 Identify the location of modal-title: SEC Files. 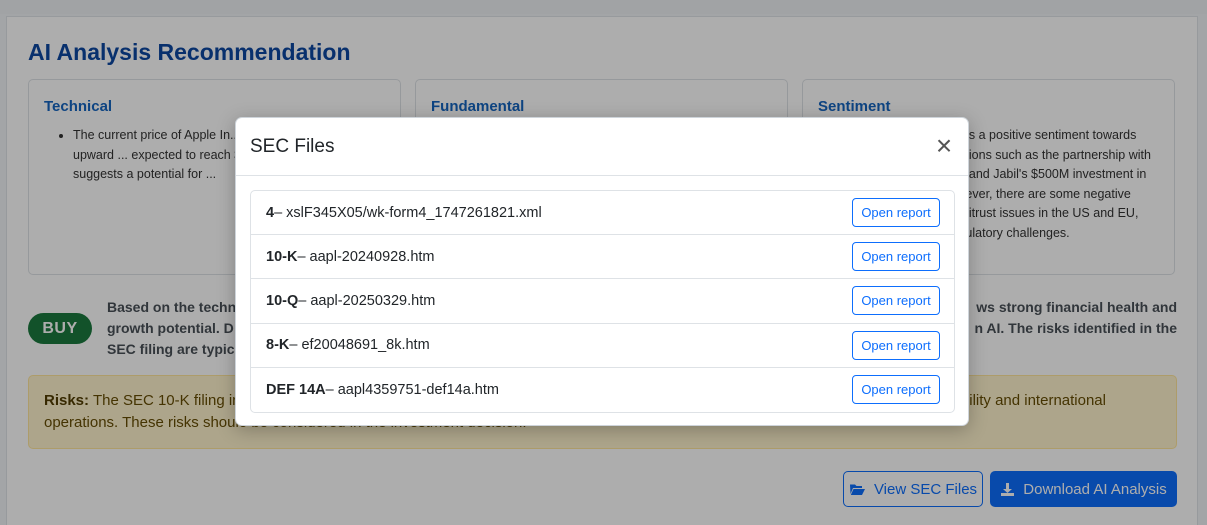
(292, 146).